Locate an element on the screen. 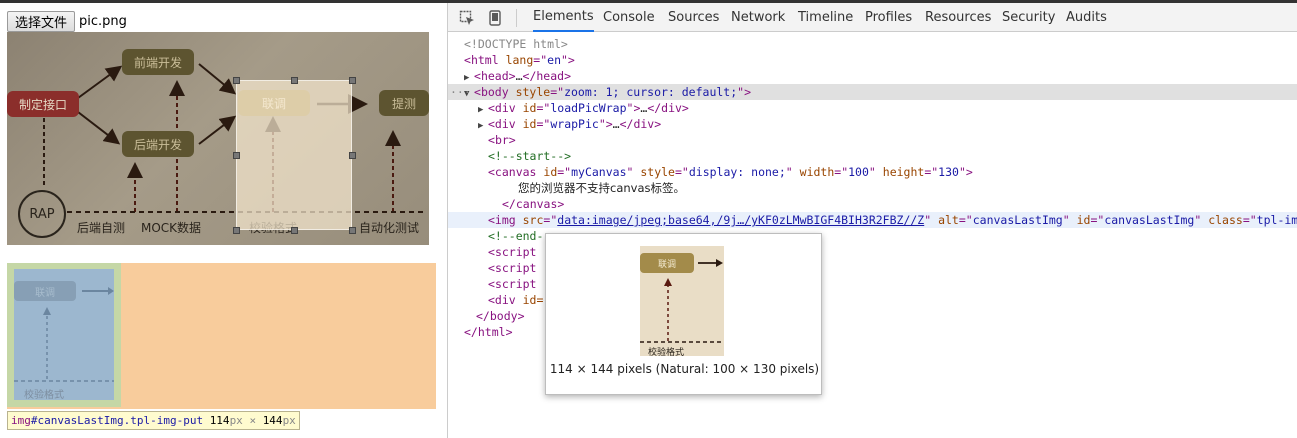 The width and height of the screenshot is (1297, 438). cropped-image-content: 联调 校验格式 is located at coordinates (64, 334).